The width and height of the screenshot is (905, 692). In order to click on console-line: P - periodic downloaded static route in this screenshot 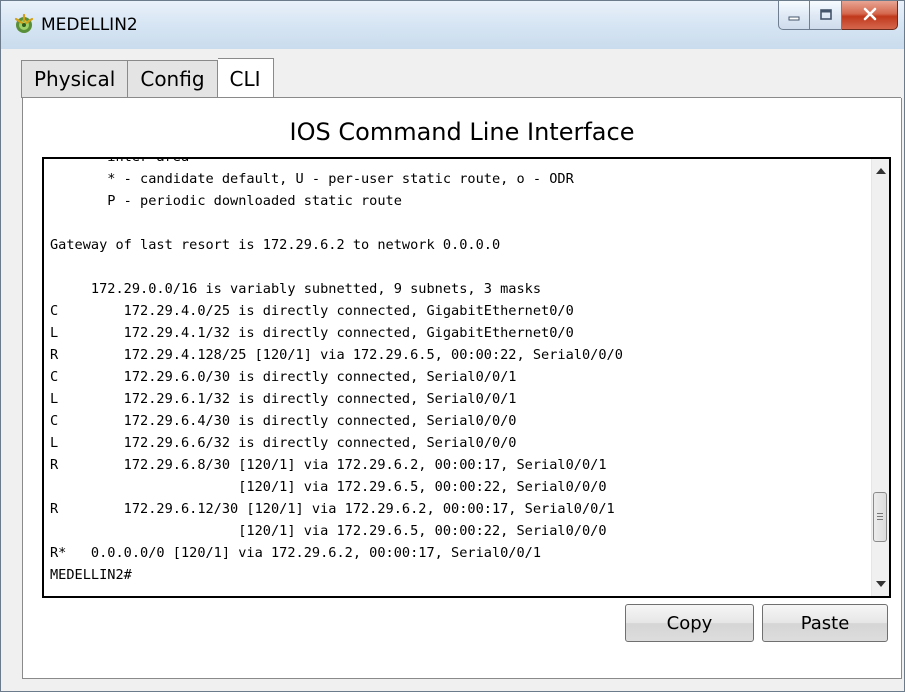, I will do `click(226, 201)`.